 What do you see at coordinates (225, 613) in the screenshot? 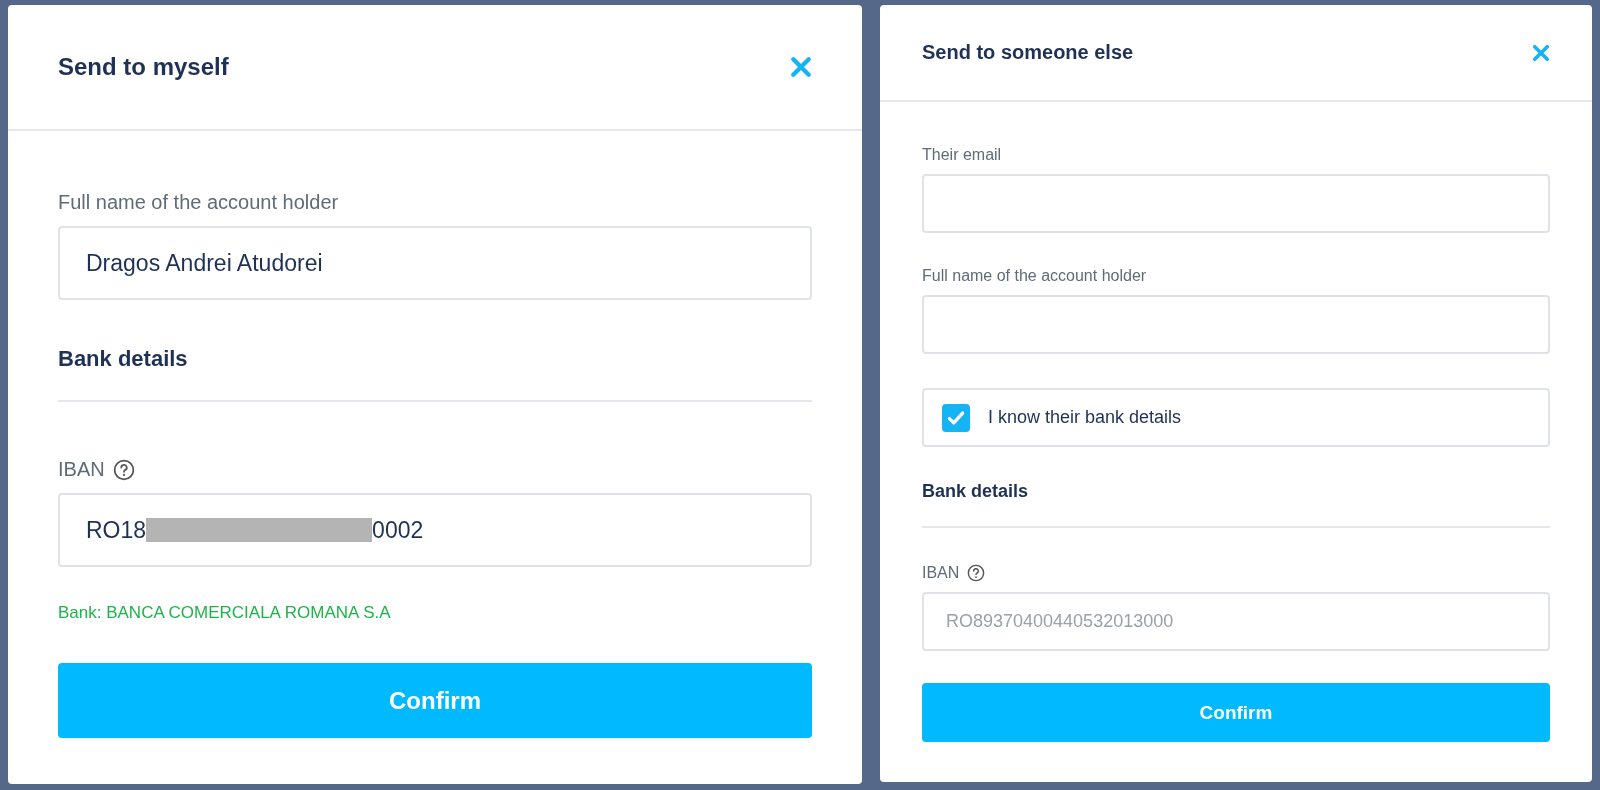
I see `bank-name: Bank: BANCA COMERCIALA ROMANA S.A` at bounding box center [225, 613].